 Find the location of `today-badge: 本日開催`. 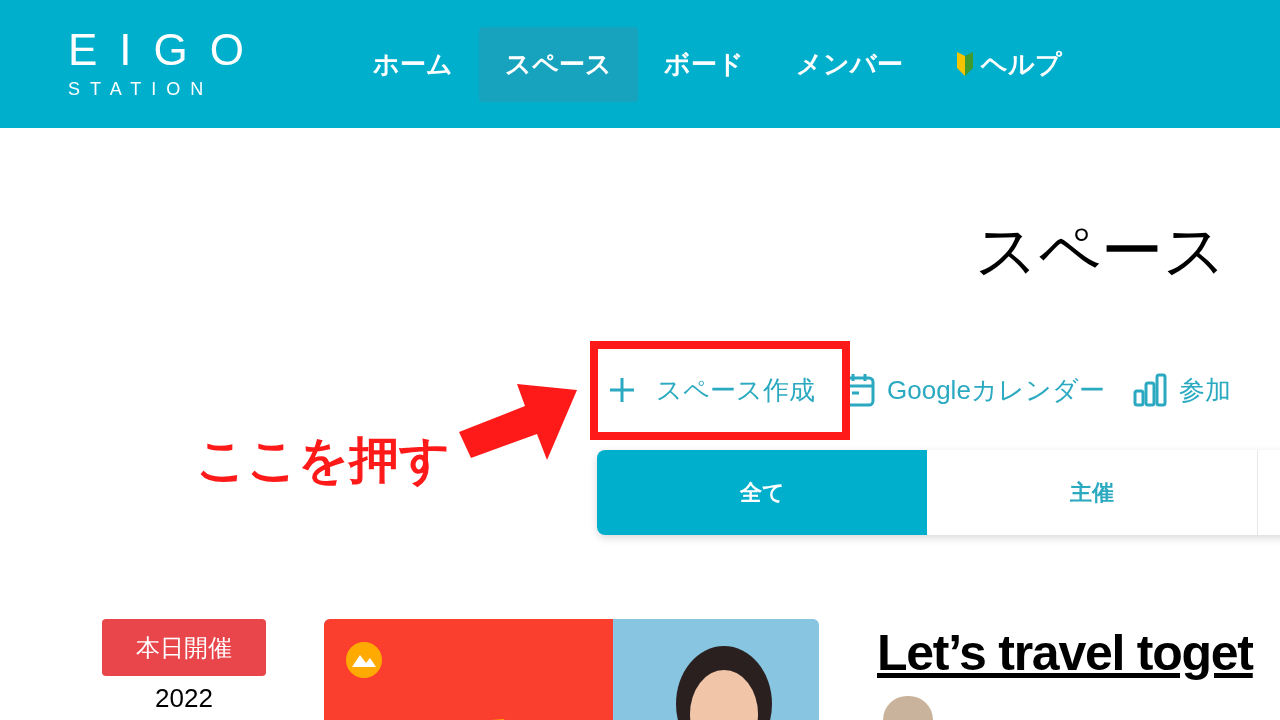

today-badge: 本日開催 is located at coordinates (184, 647).